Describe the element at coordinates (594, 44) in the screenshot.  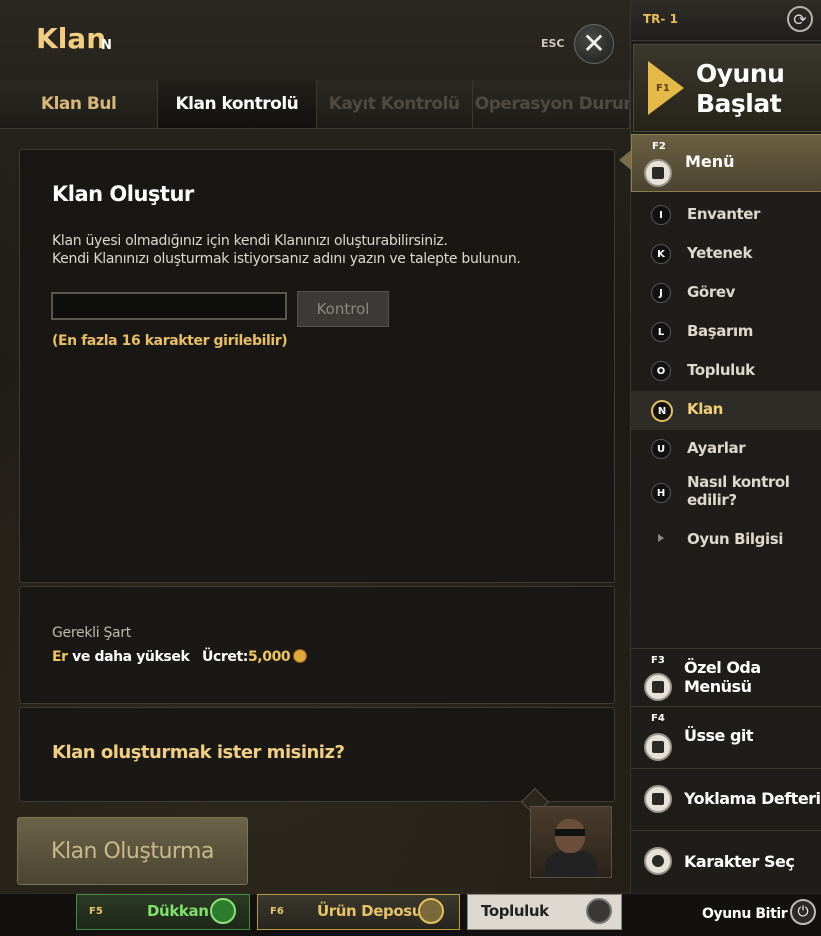
I see `close-button: ✕` at that location.